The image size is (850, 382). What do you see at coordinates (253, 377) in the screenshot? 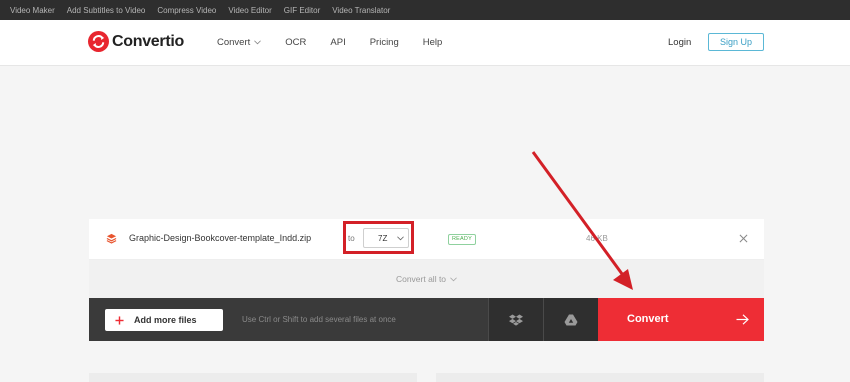
I see `bottom-card-left` at bounding box center [253, 377].